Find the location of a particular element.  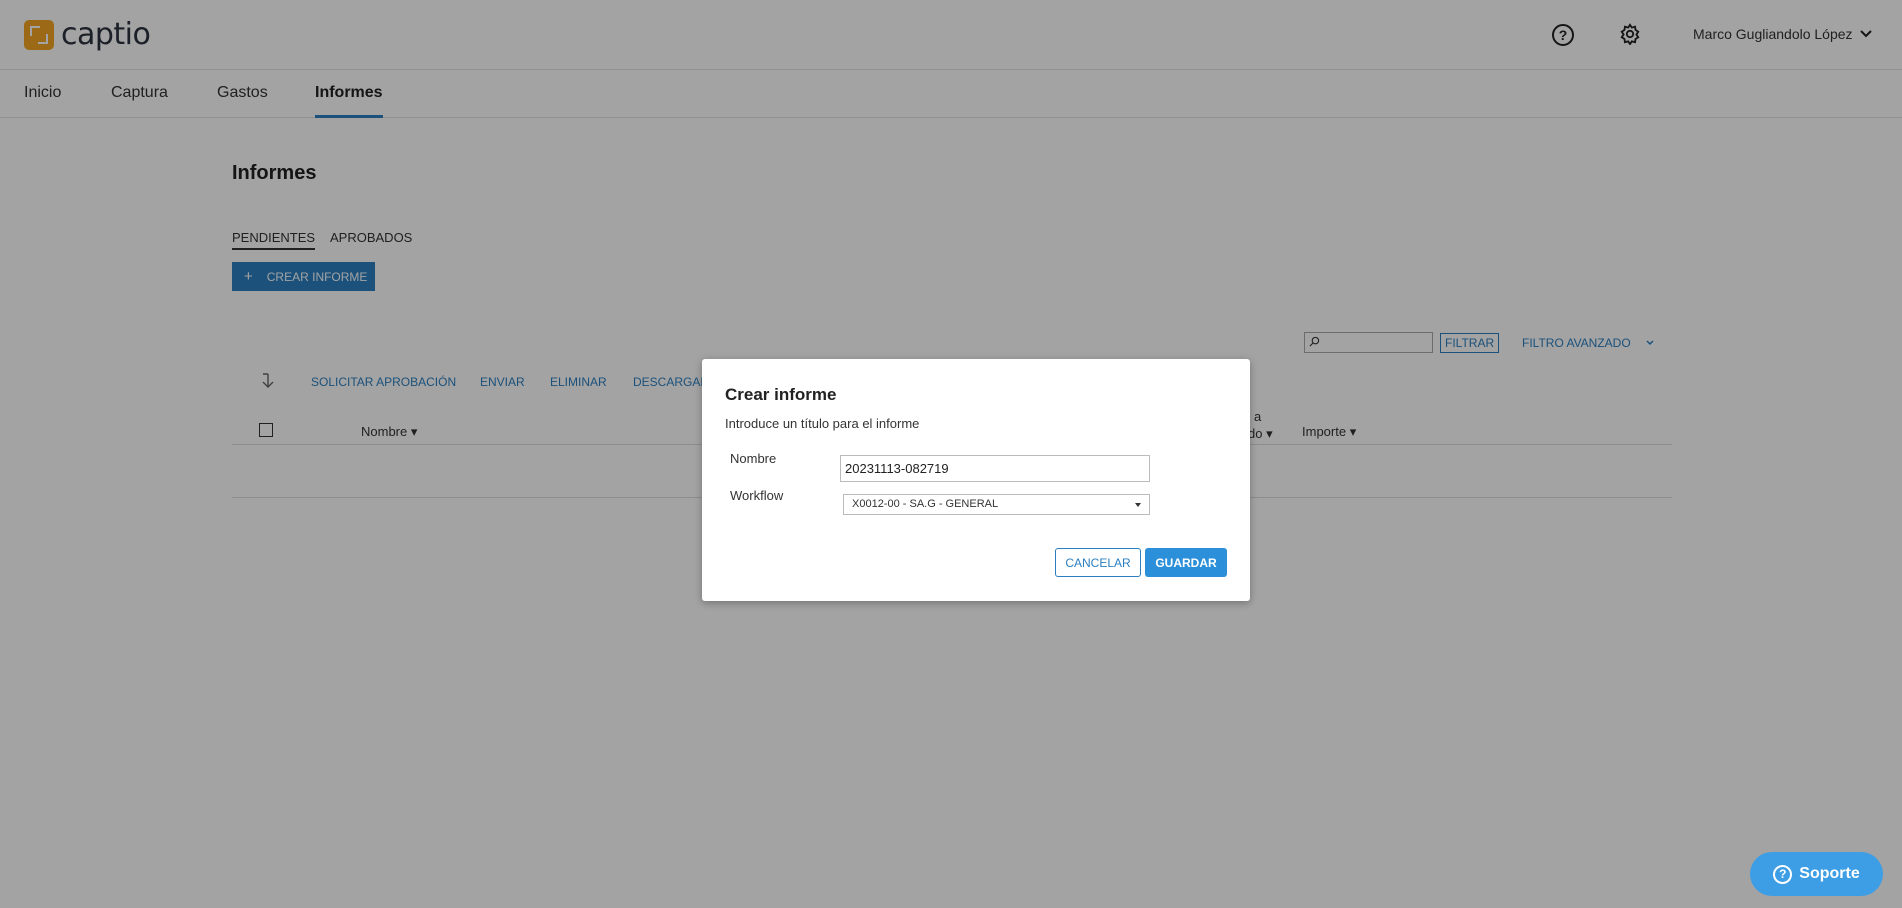

save-button: GUARDAR is located at coordinates (1186, 562).